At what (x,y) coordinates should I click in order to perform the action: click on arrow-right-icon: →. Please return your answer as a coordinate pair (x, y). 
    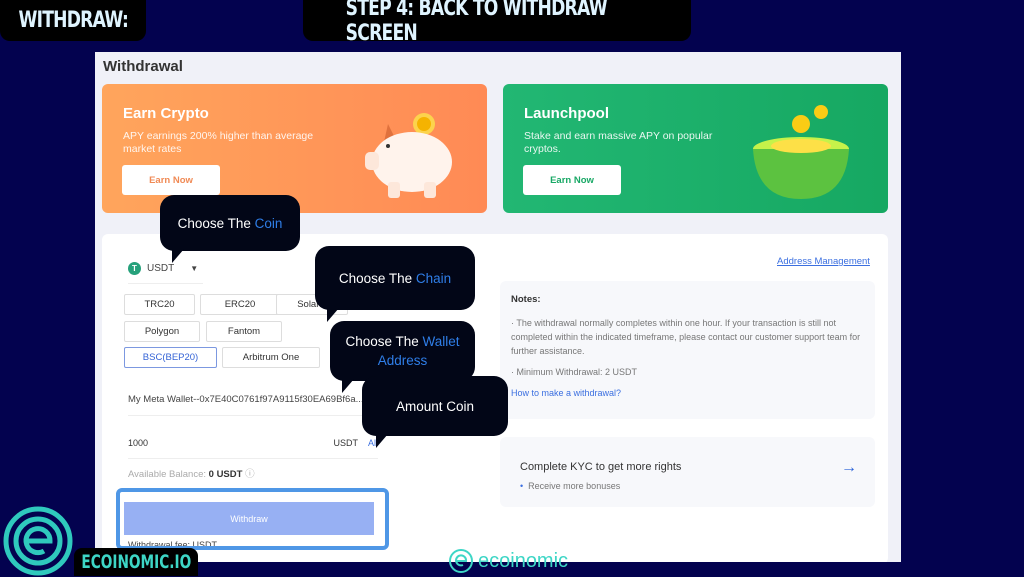
    Looking at the image, I should click on (849, 468).